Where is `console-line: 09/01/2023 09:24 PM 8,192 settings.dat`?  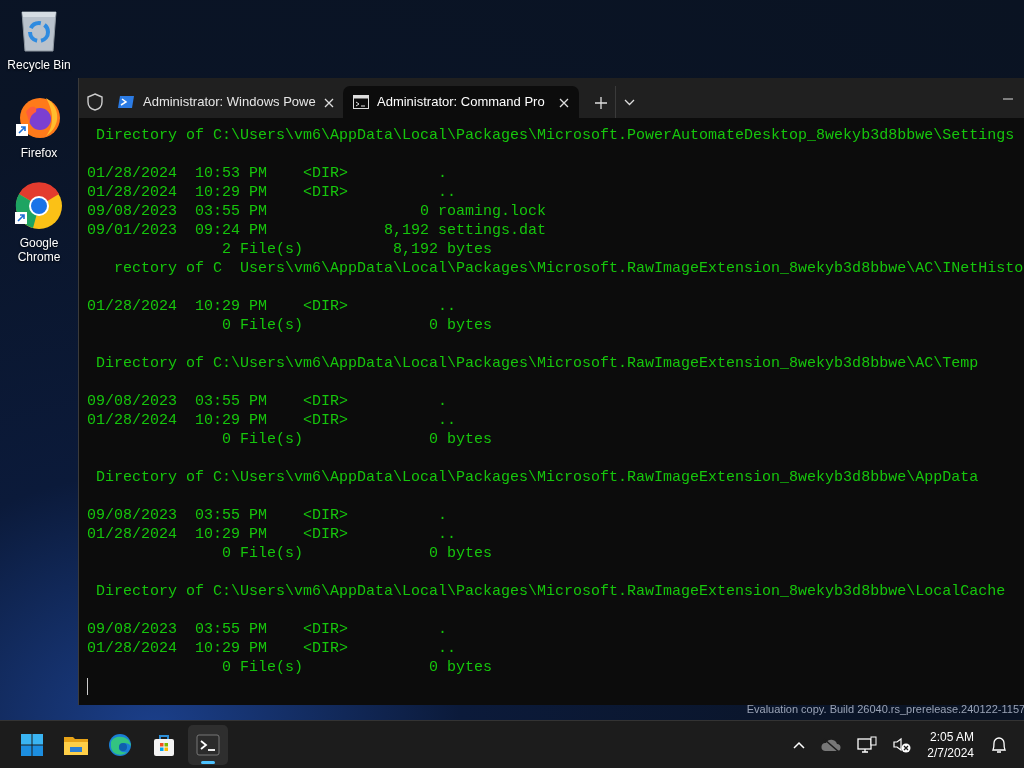
console-line: 09/01/2023 09:24 PM 8,192 settings.dat is located at coordinates (317, 230).